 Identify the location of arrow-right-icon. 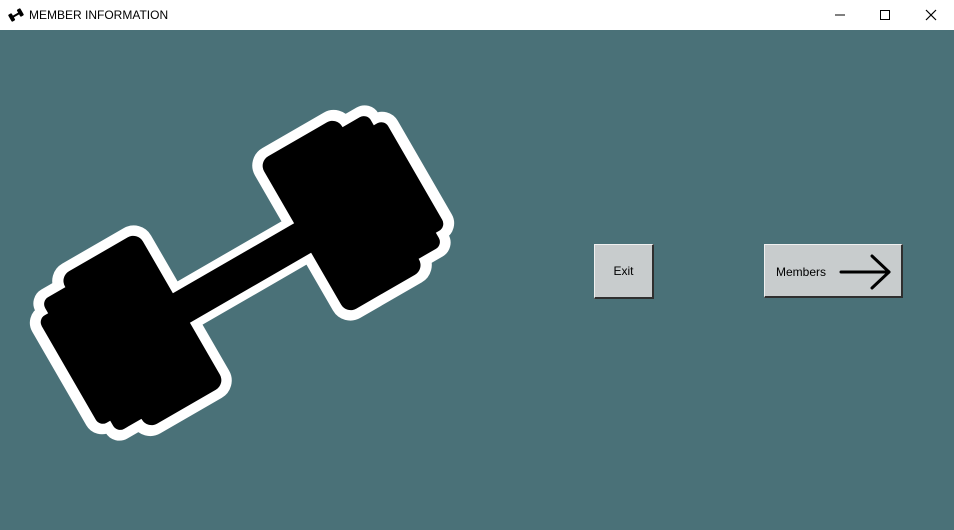
(865, 272).